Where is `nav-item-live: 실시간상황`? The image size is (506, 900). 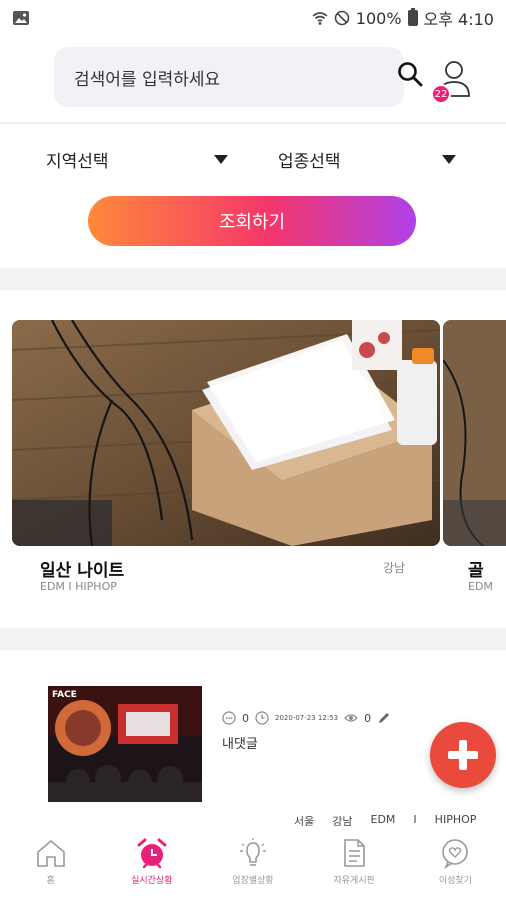 nav-item-live: 실시간상황 is located at coordinates (151, 863).